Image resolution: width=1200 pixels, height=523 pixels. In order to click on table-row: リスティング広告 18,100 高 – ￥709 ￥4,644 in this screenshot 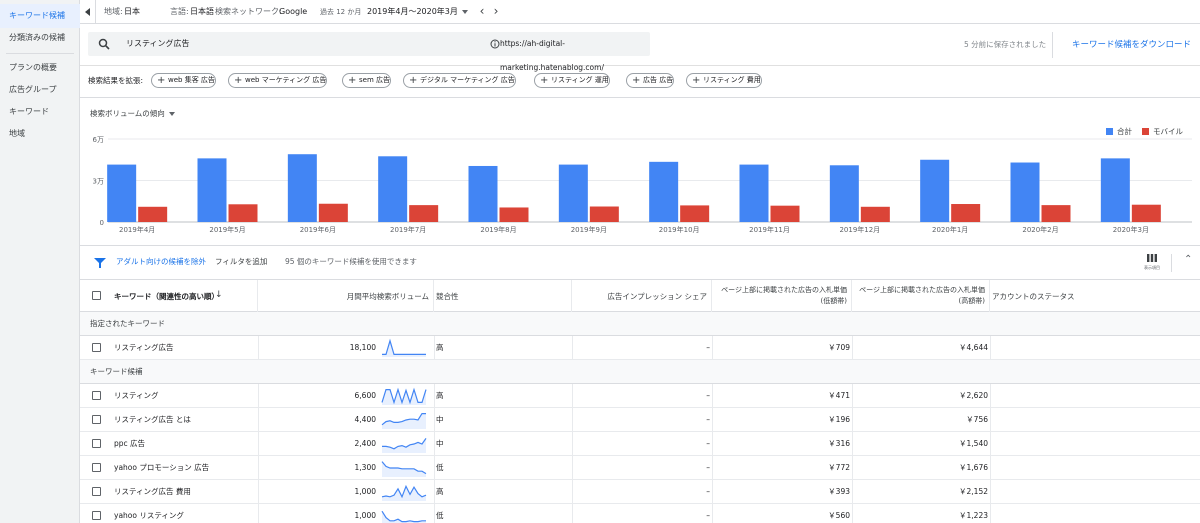, I will do `click(640, 348)`.